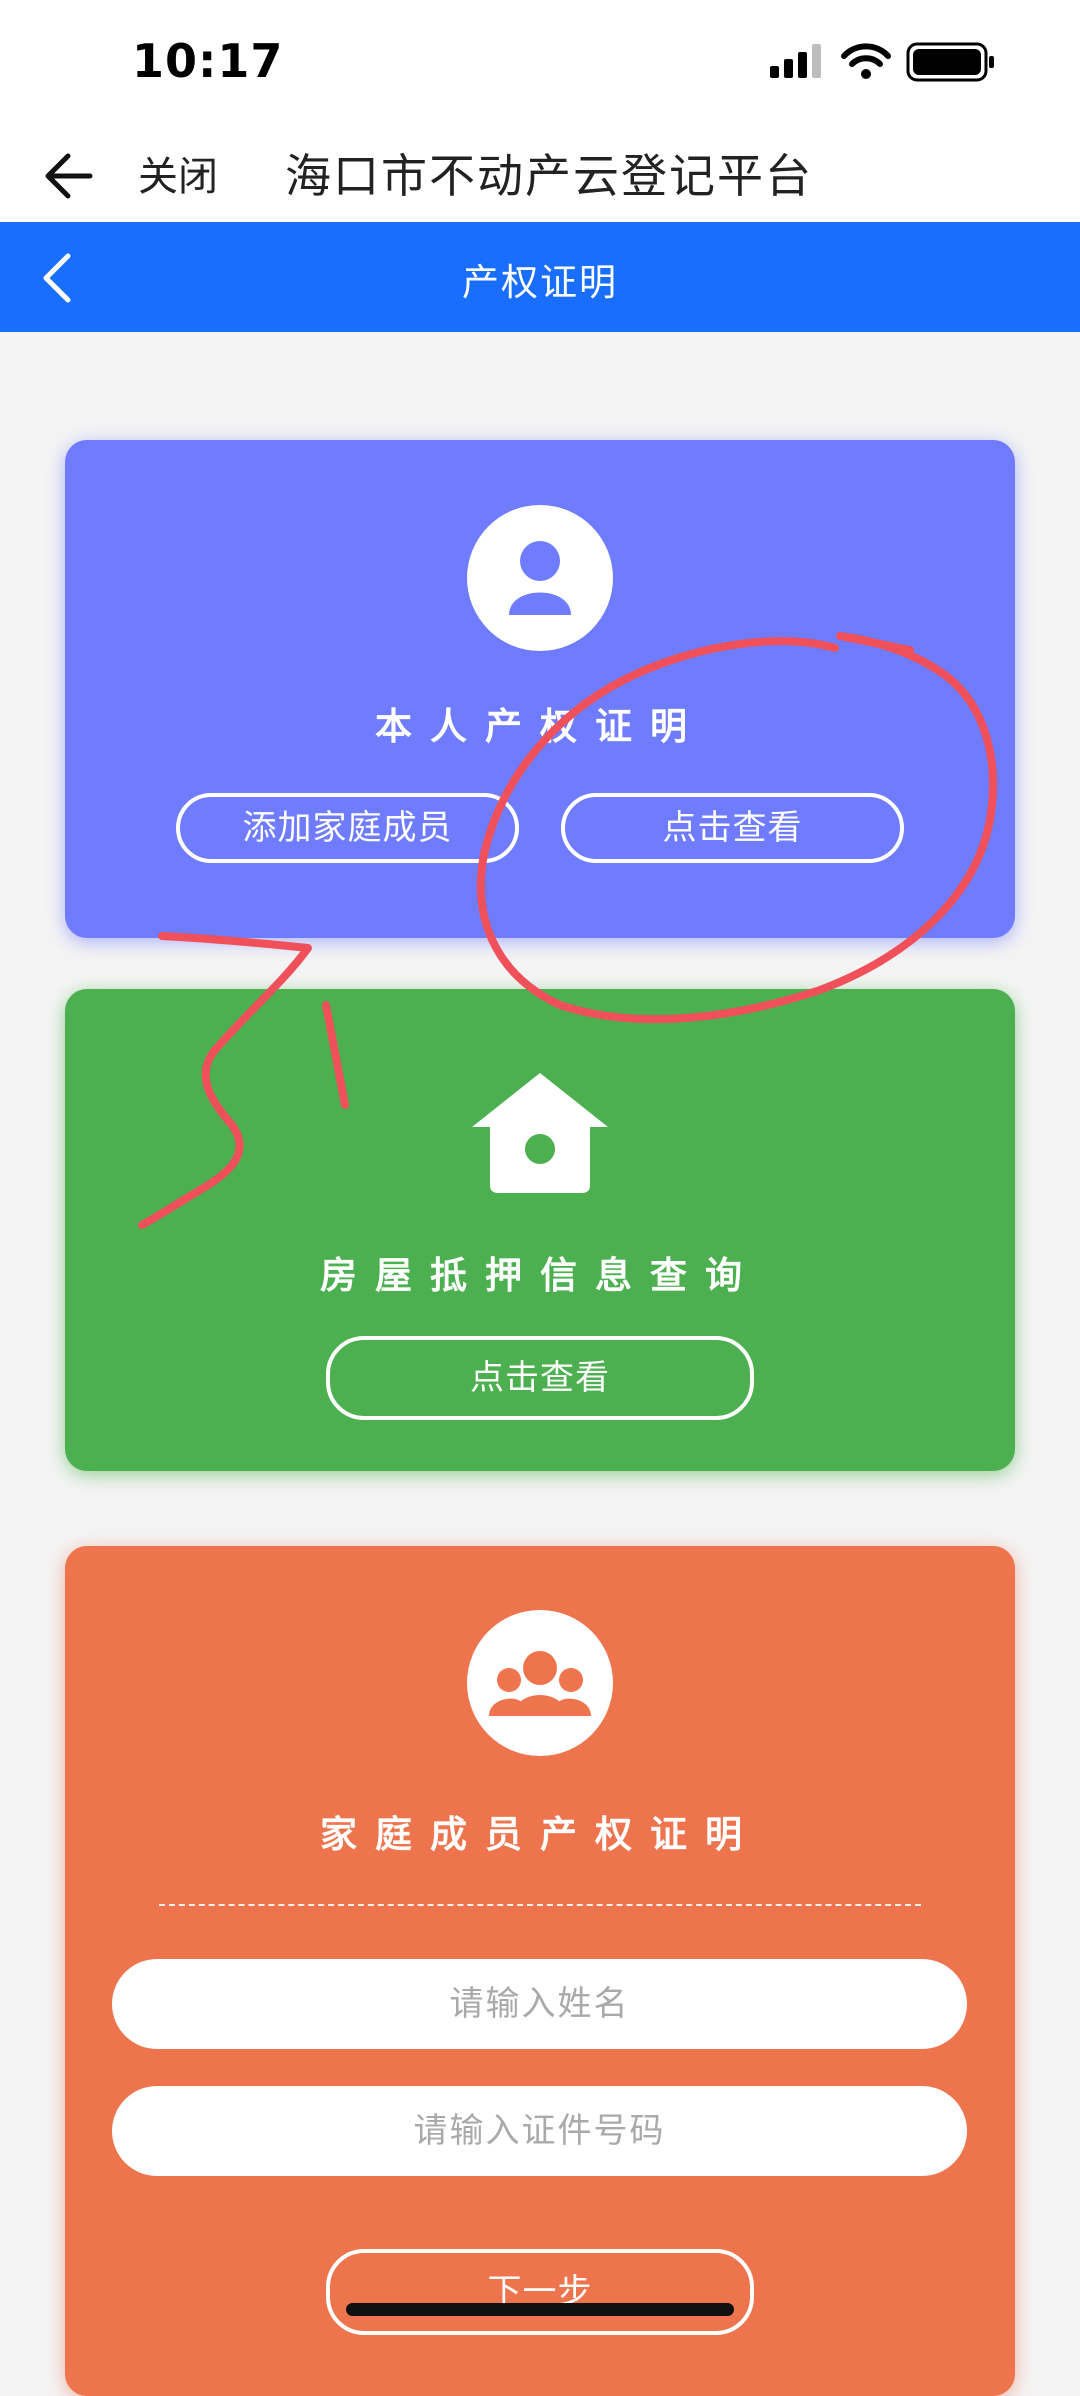 This screenshot has width=1080, height=2396. What do you see at coordinates (540, 1275) in the screenshot?
I see `mortgage-card-title: 房屋抵押信息查询` at bounding box center [540, 1275].